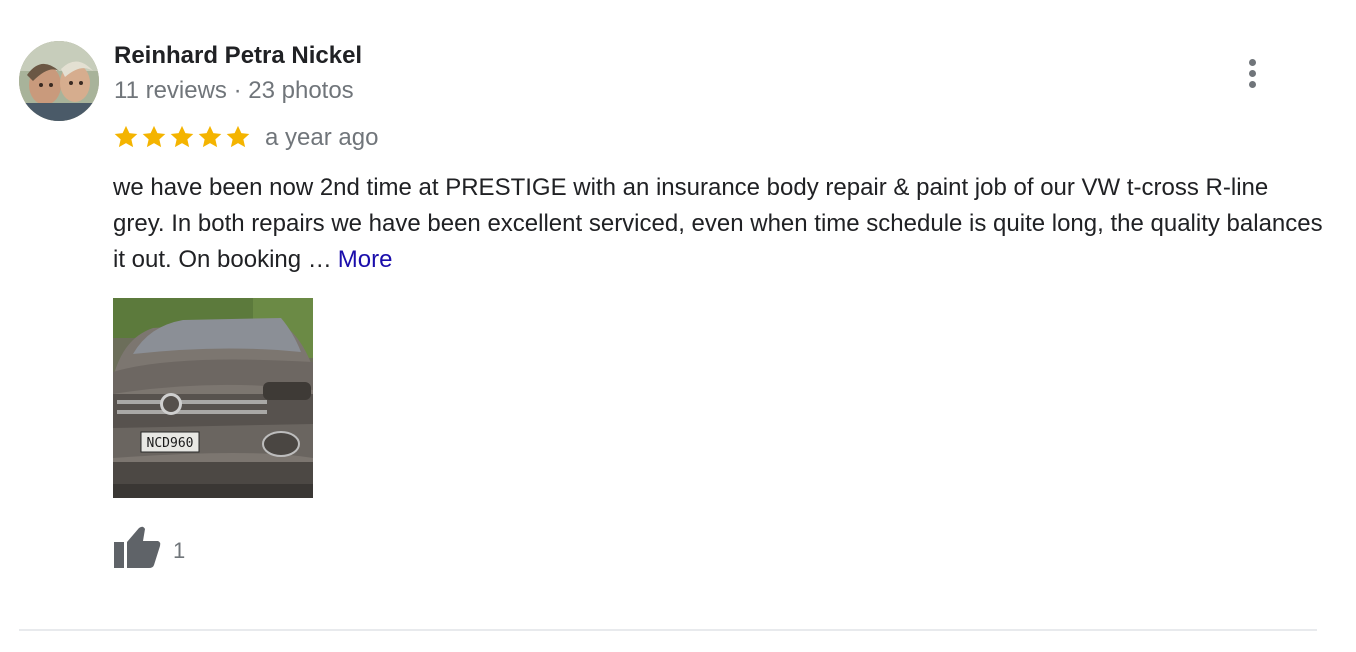 This screenshot has height=652, width=1356. I want to click on author-meta: 11 reviews · 23 photos, so click(234, 90).